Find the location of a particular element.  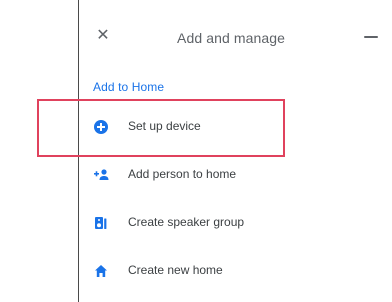

set-up-device-label: Set up device is located at coordinates (164, 126).